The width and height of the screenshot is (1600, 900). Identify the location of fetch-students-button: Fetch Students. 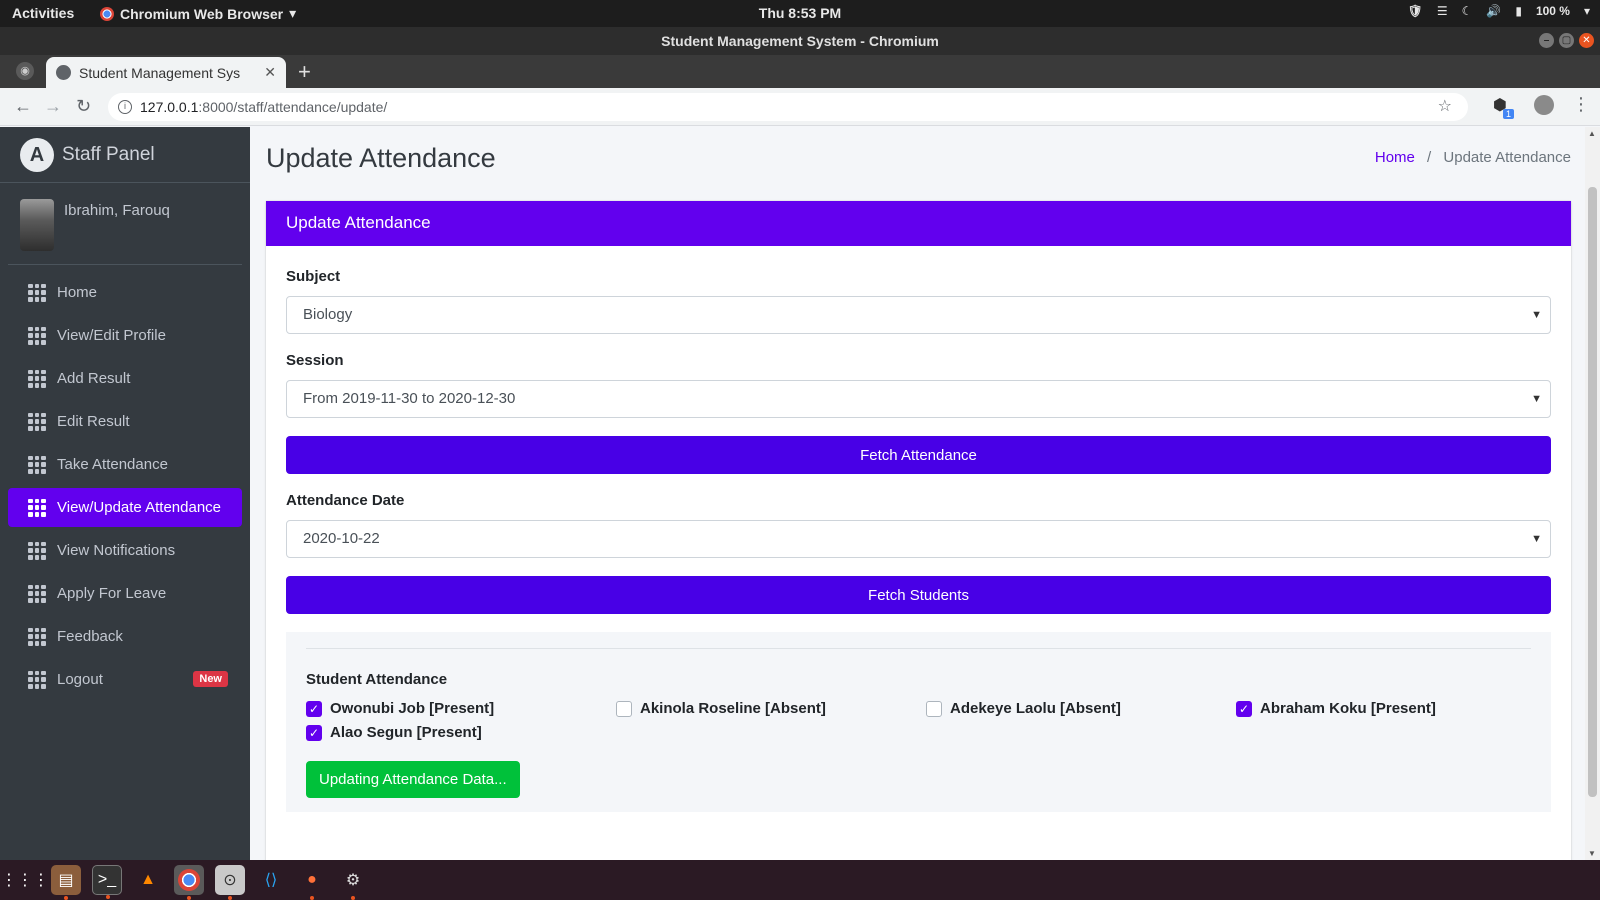
(918, 595).